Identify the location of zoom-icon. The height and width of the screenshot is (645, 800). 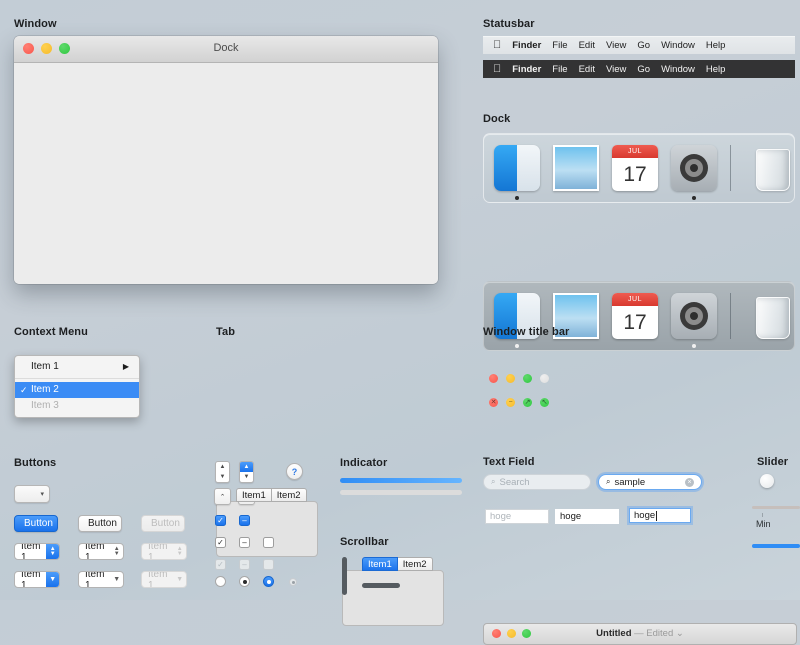
(527, 378).